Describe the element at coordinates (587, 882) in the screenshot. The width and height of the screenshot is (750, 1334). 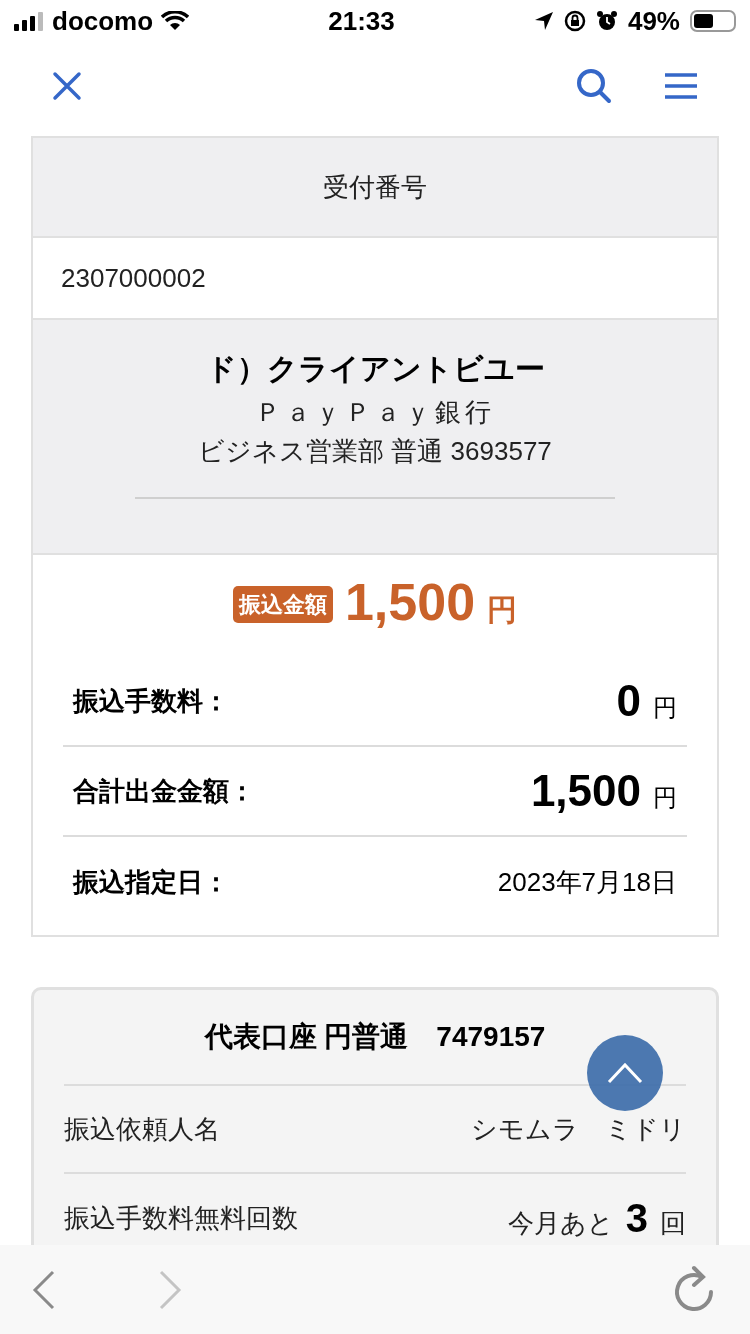
I see `row-value: 2023年7月18日` at that location.